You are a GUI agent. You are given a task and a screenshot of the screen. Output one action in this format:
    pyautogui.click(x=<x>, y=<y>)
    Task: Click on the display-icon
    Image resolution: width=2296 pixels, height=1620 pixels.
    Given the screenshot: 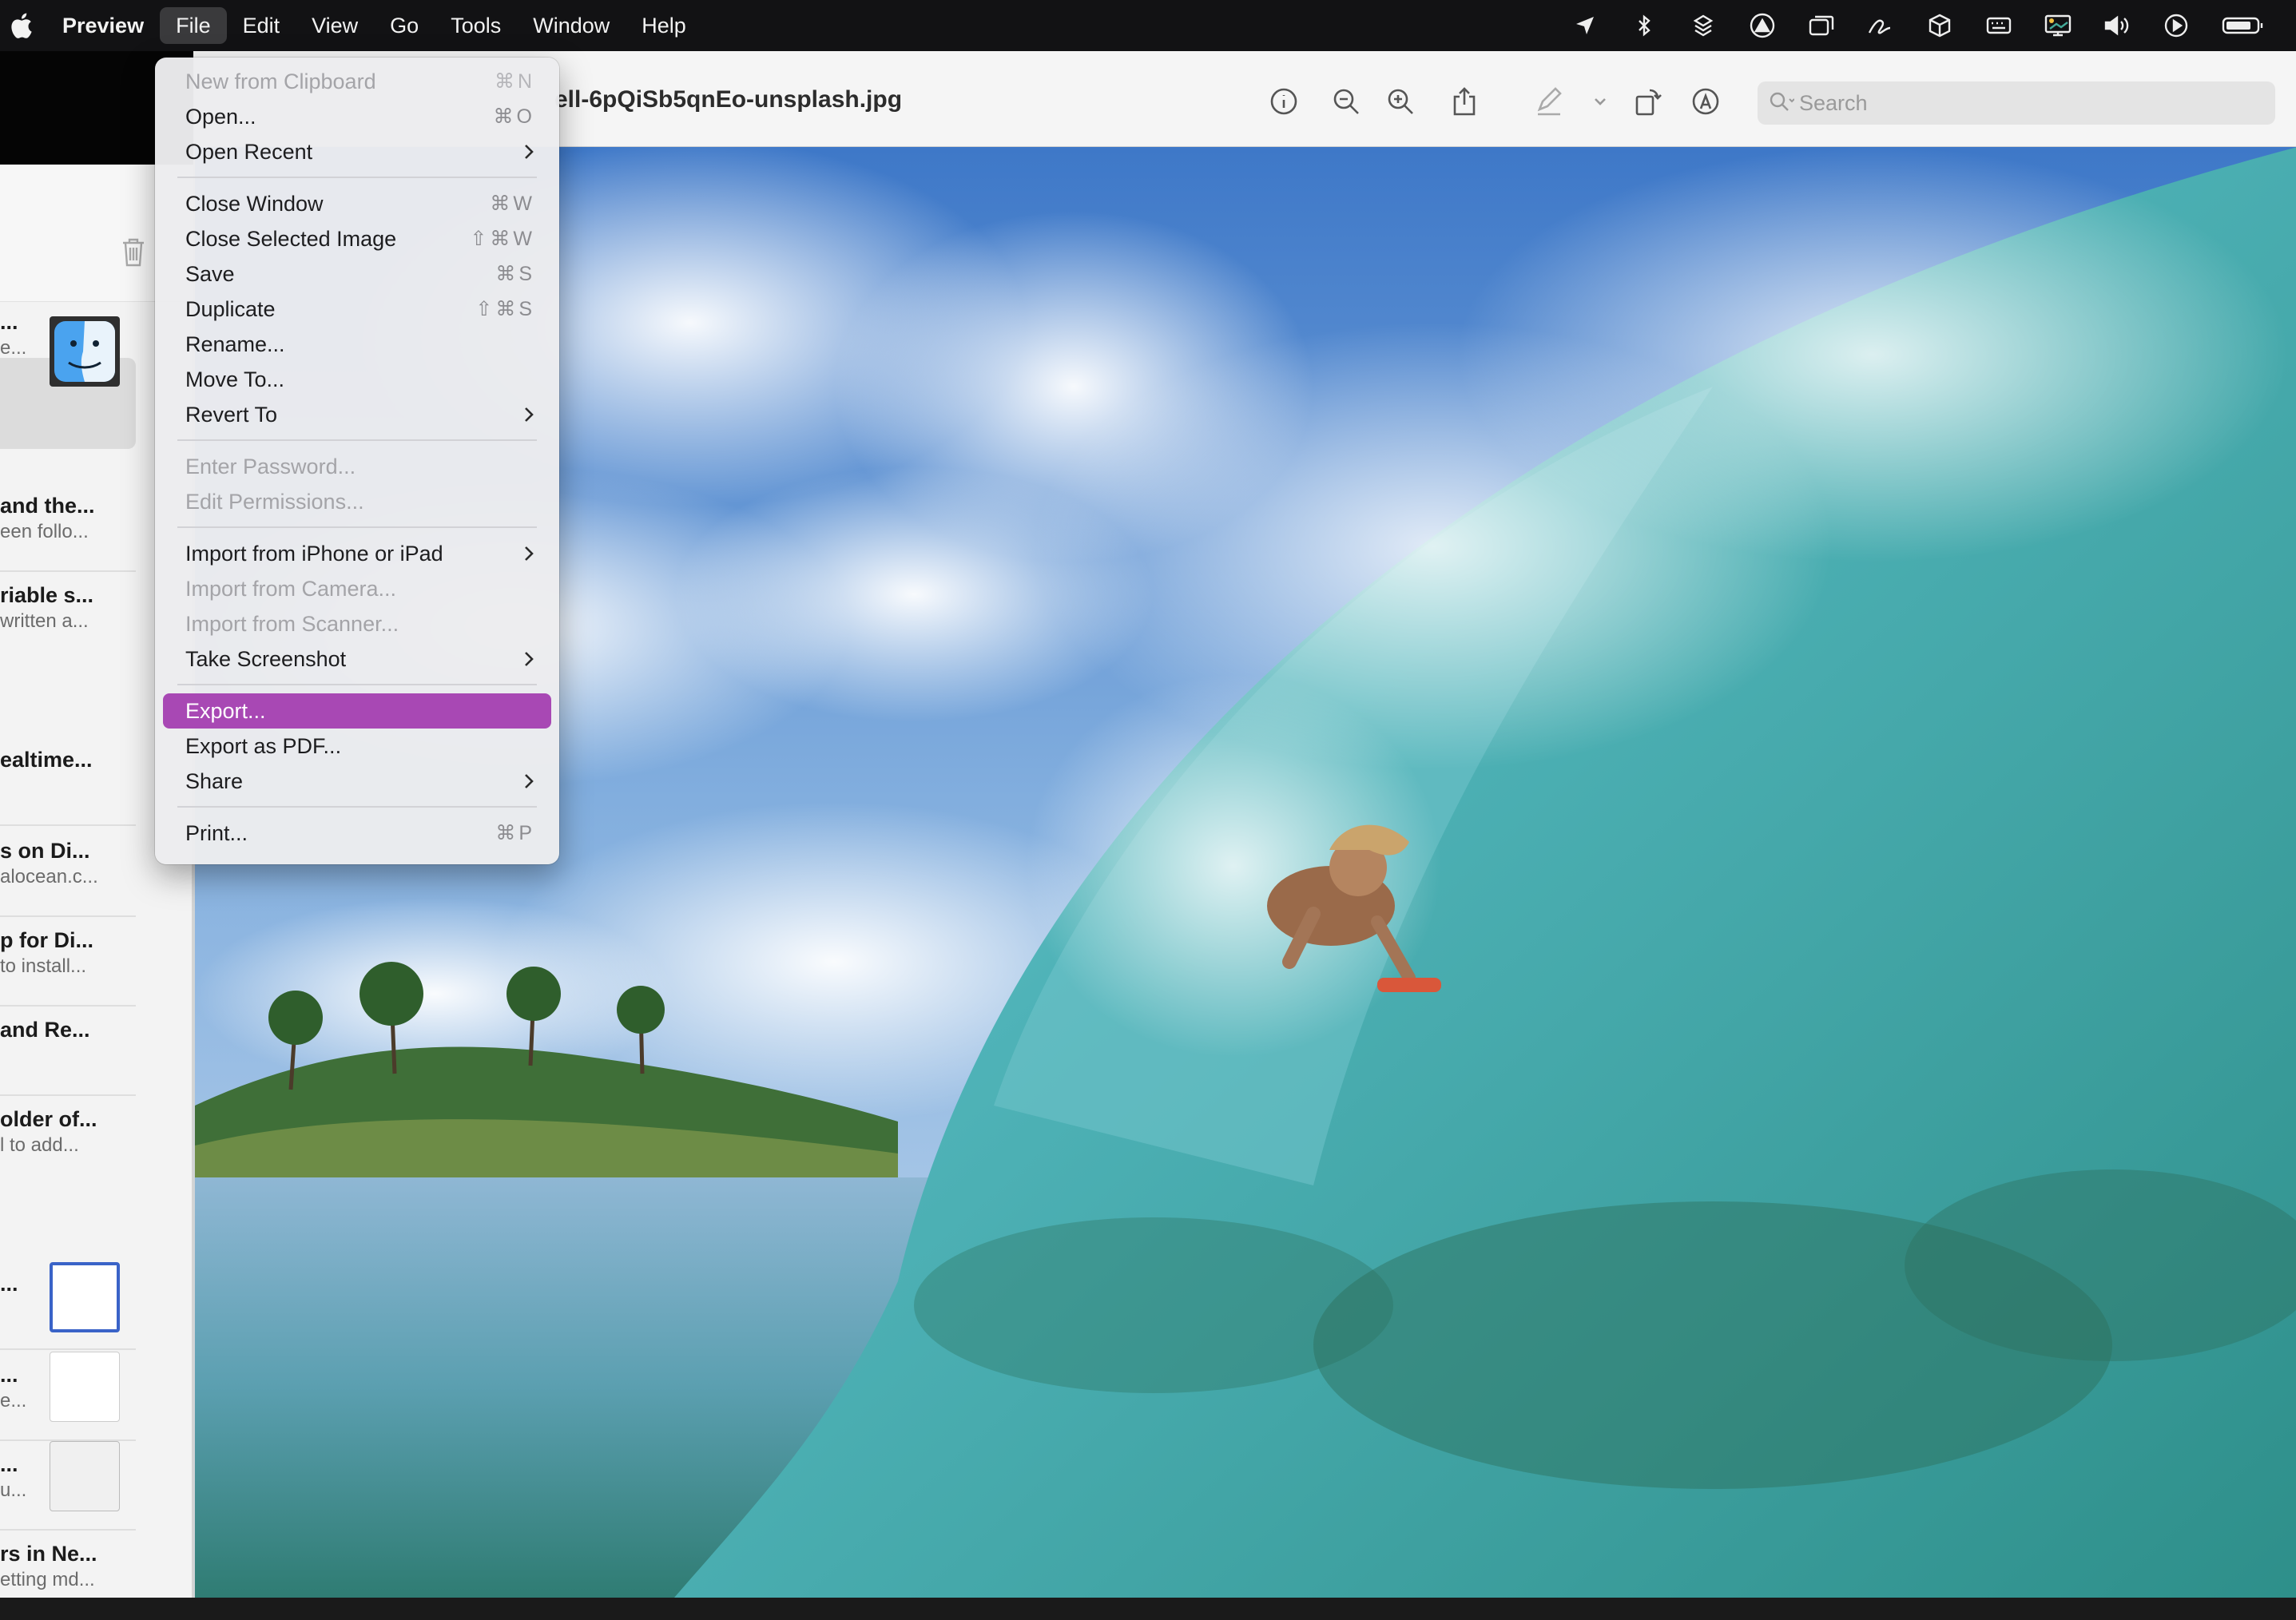 What is the action you would take?
    pyautogui.click(x=2058, y=25)
    